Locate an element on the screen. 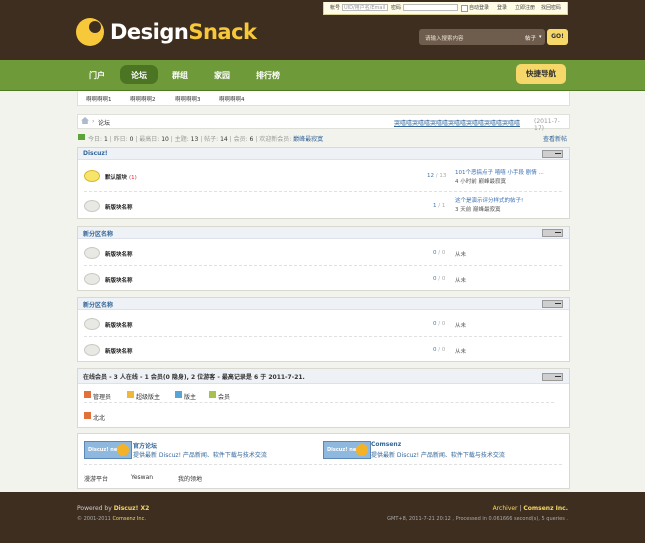 This screenshot has height=543, width=645. sub-nav-item: 啊啊啊啊2 is located at coordinates (143, 99).